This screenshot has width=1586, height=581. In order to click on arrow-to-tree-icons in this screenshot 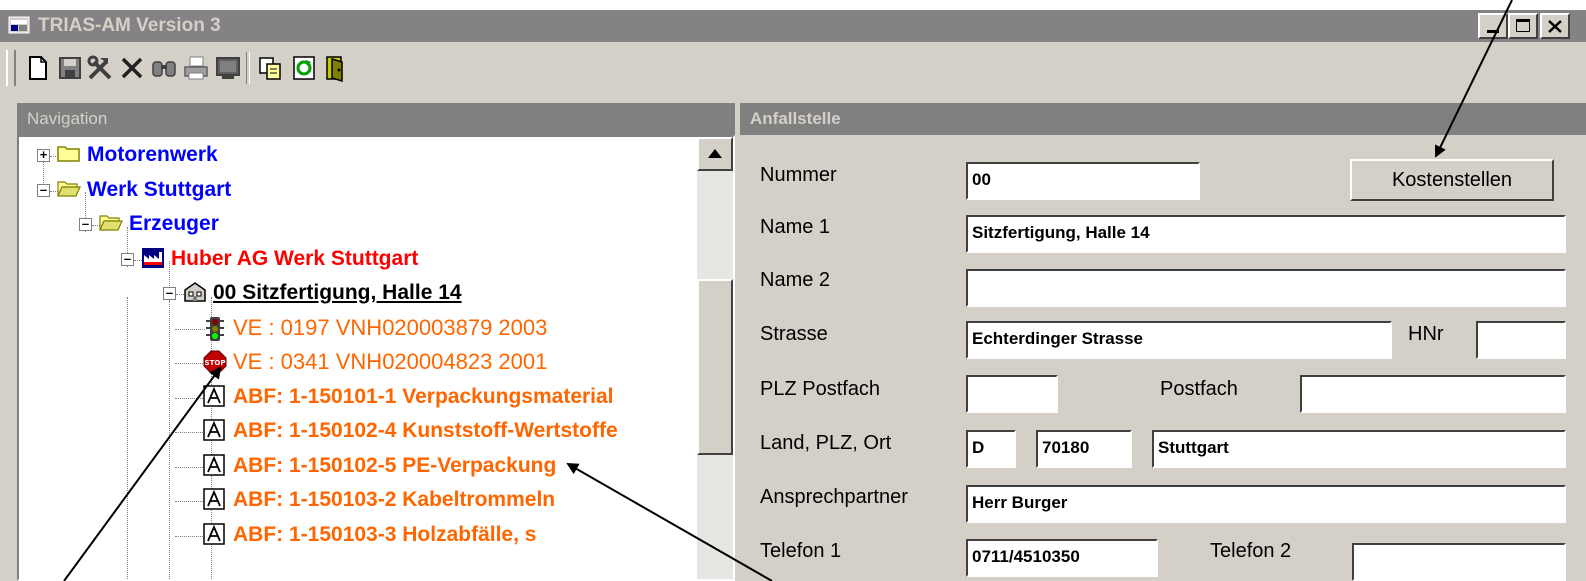, I will do `click(142, 473)`.